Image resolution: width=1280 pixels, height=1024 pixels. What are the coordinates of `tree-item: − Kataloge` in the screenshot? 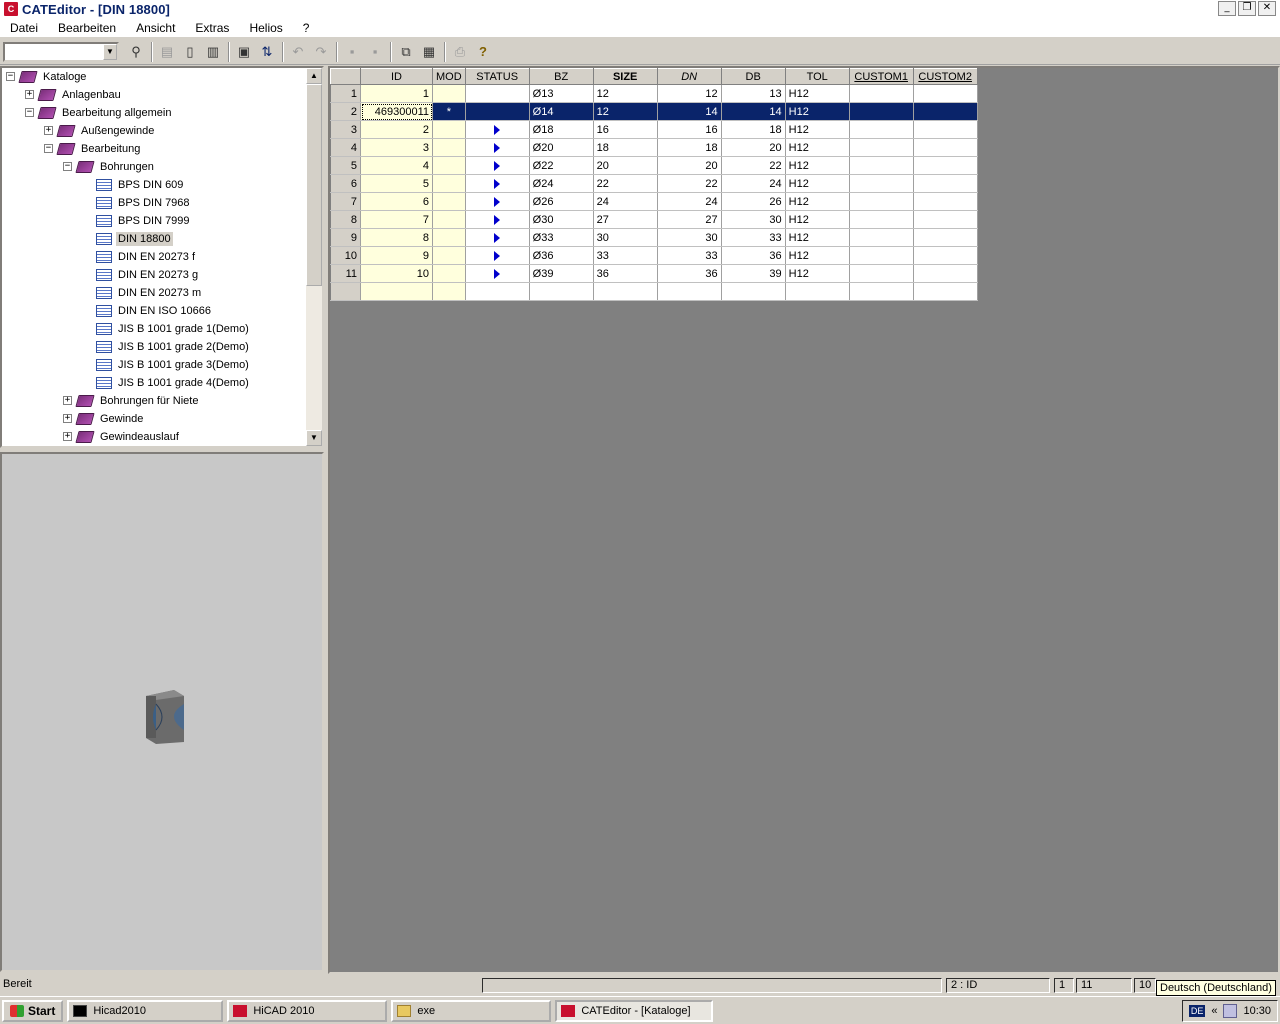 It's located at (47, 77).